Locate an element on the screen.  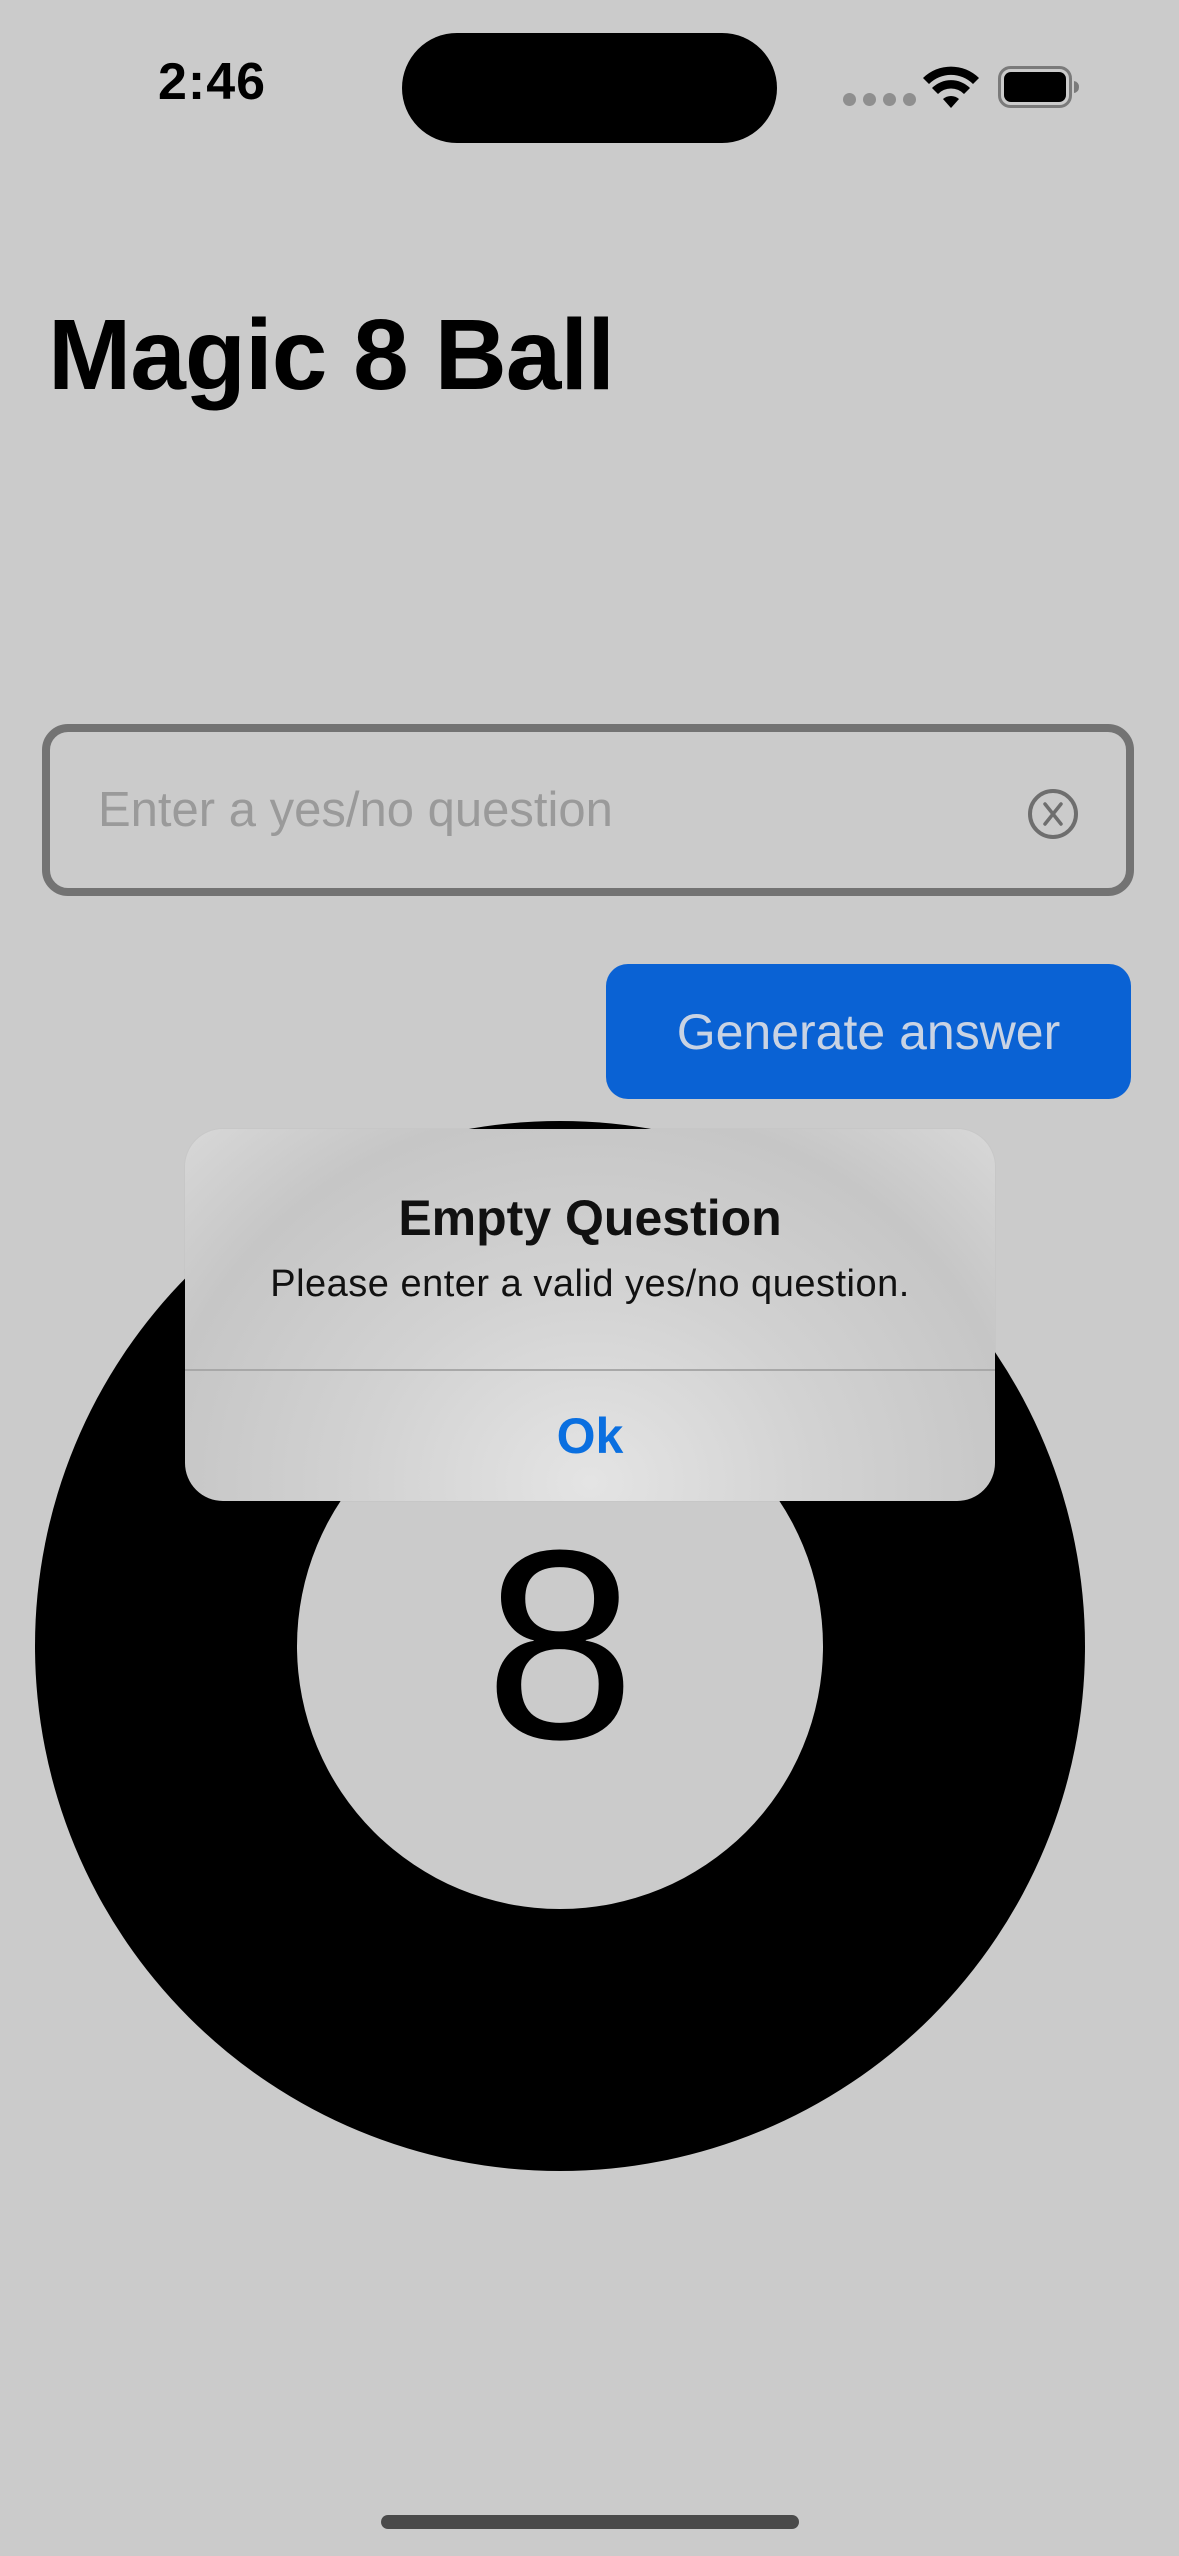
status-time: 2:46 is located at coordinates (212, 82).